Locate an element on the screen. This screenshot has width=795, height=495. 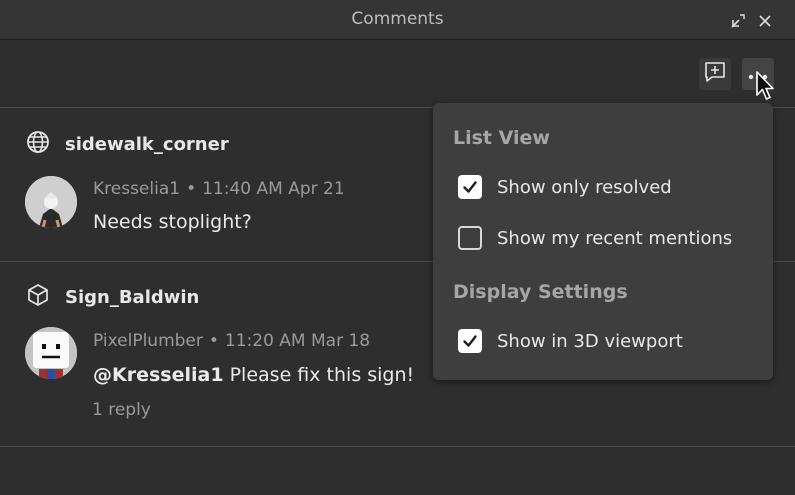
globe-icon is located at coordinates (38, 144).